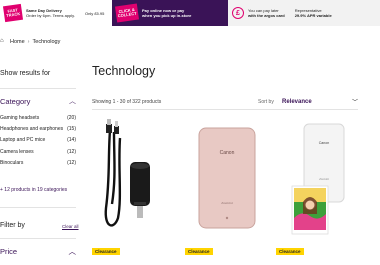  What do you see at coordinates (15, 101) in the screenshot?
I see `category-label: Category` at bounding box center [15, 101].